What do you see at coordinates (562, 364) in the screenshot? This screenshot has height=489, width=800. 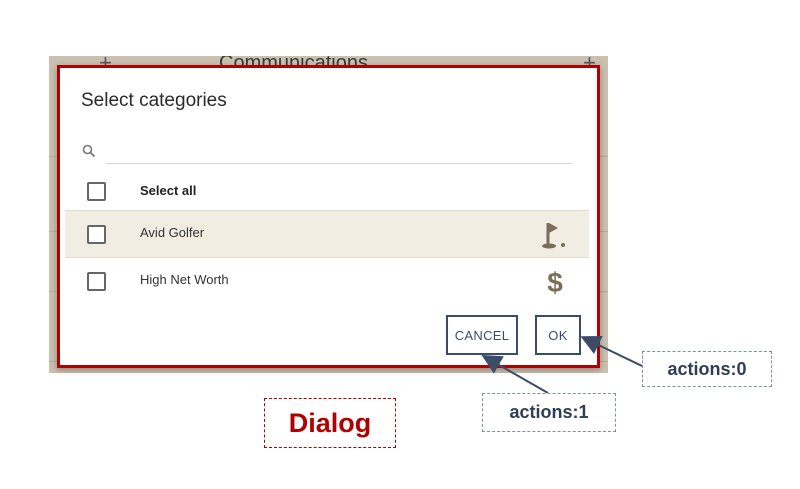 I see `annotation-arrows` at bounding box center [562, 364].